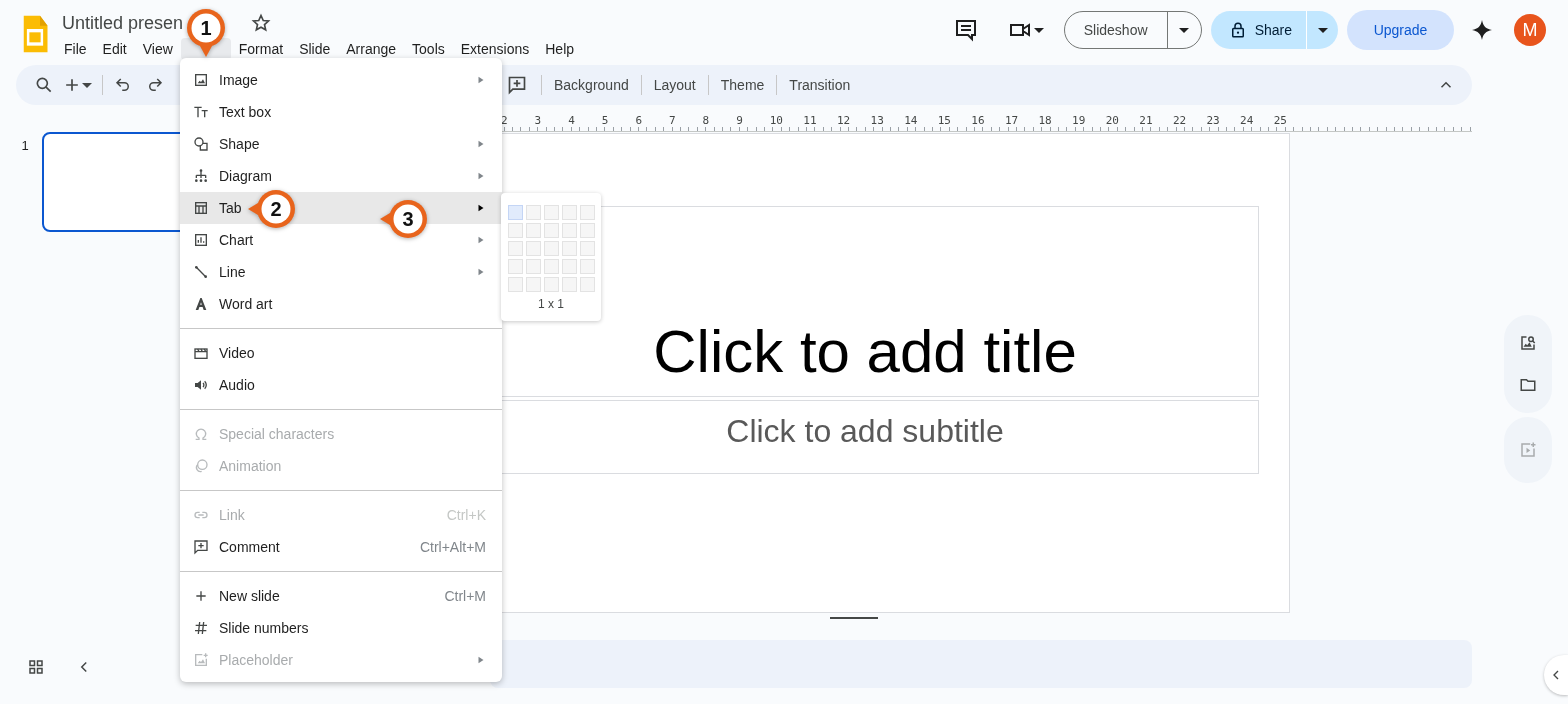  I want to click on toolbar-button: Background, so click(591, 85).